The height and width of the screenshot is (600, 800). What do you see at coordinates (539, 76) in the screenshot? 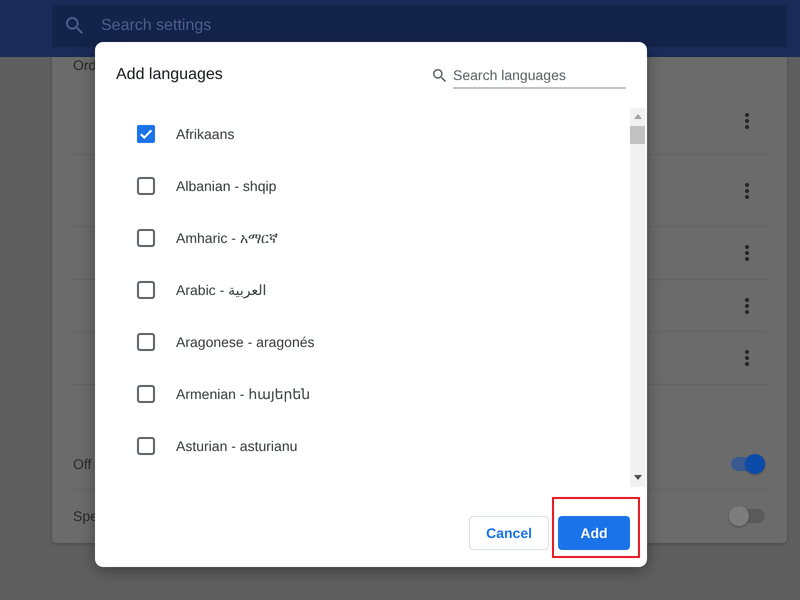
I see `search-field: Search languages` at bounding box center [539, 76].